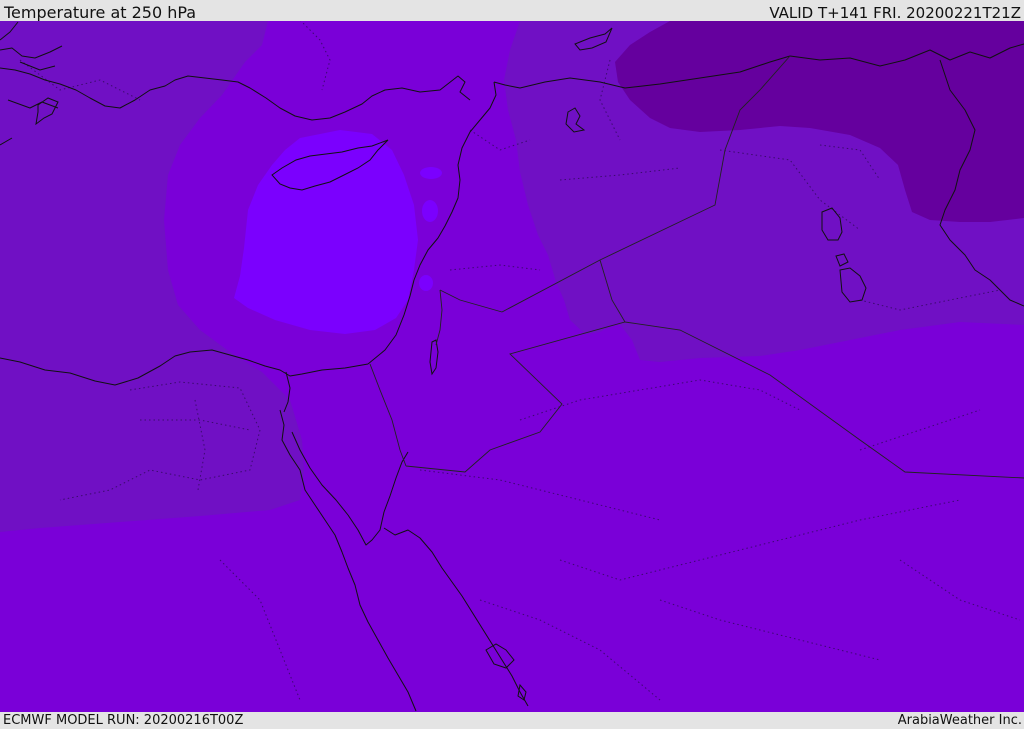 Image resolution: width=1024 pixels, height=729 pixels. What do you see at coordinates (895, 13) in the screenshot?
I see `valid-time: VALID T+141 FRI. 20200221T21Z` at bounding box center [895, 13].